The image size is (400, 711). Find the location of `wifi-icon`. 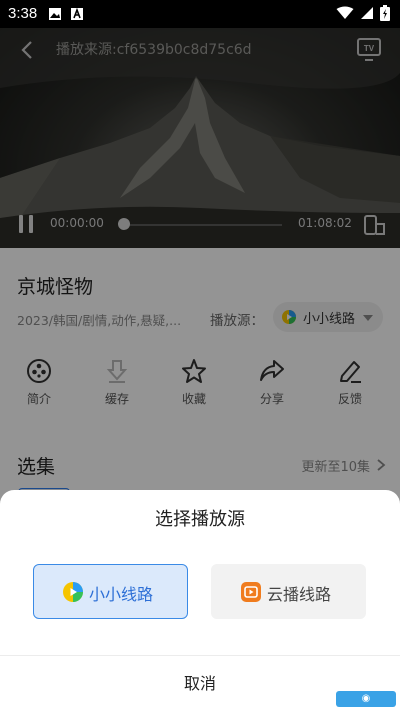

wifi-icon is located at coordinates (345, 12).